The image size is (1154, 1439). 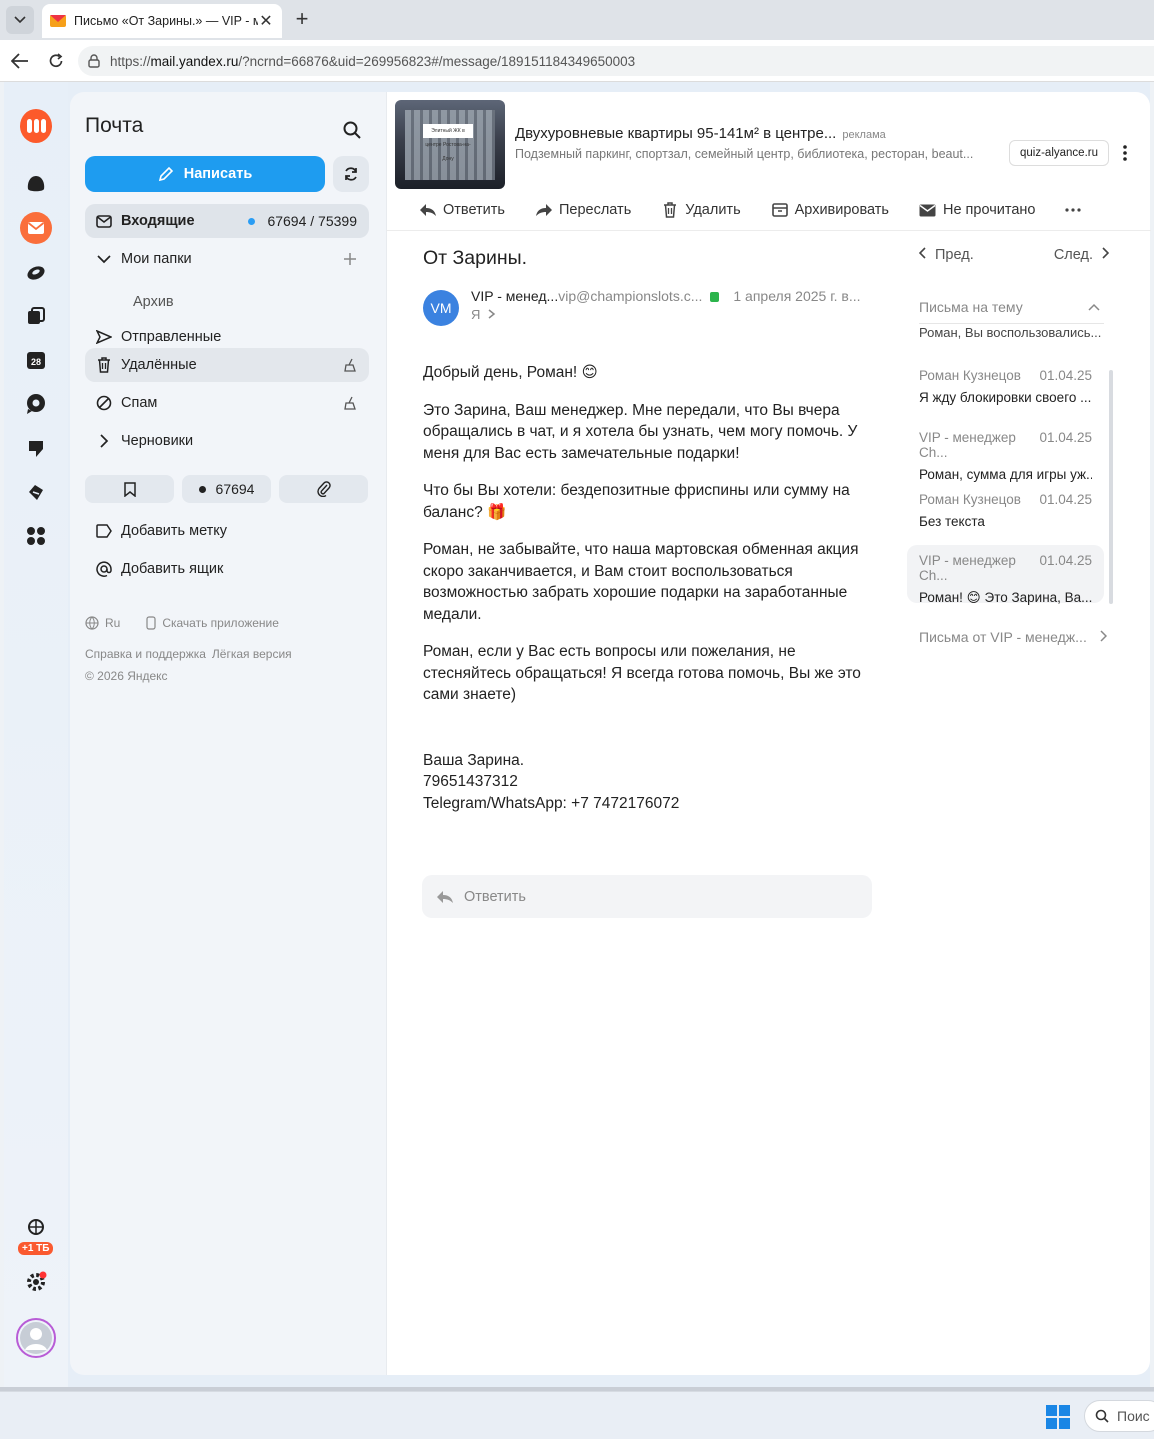 I want to click on browser-tabbar: Письмо «От Зарины.» — VIP - менеджер ✕ +, so click(x=577, y=20).